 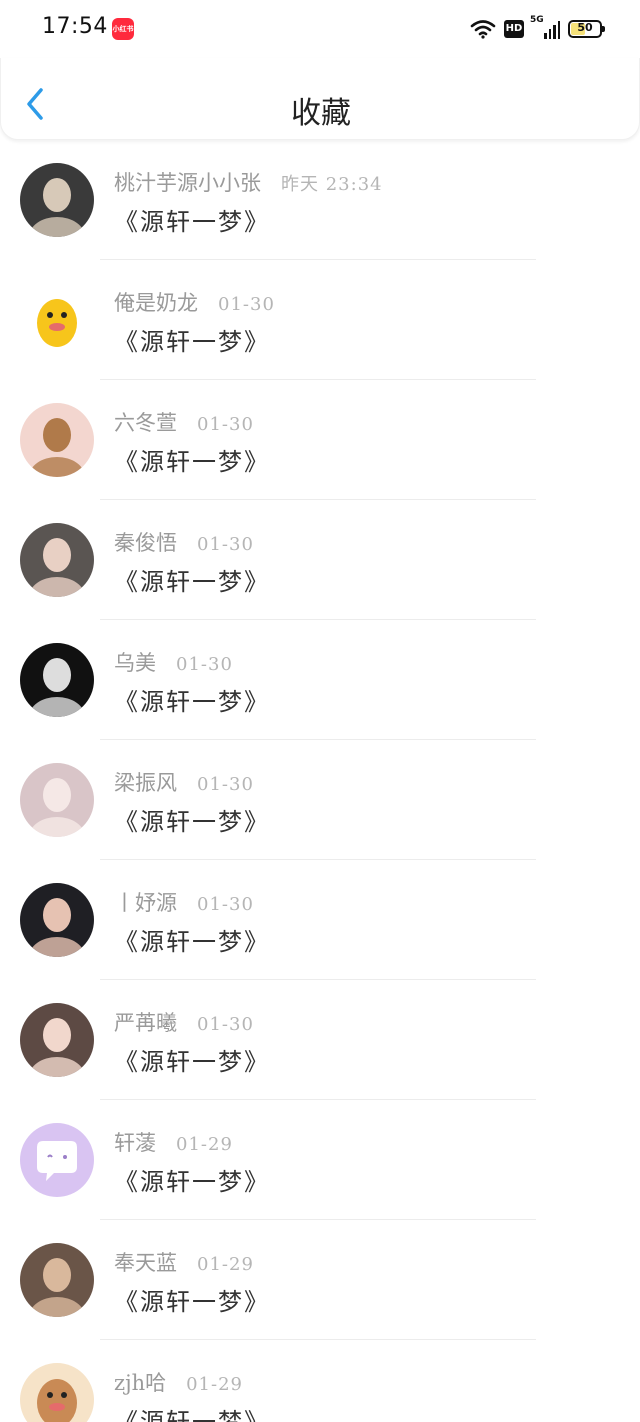 I want to click on user-name: 丨妤源, so click(x=145, y=902).